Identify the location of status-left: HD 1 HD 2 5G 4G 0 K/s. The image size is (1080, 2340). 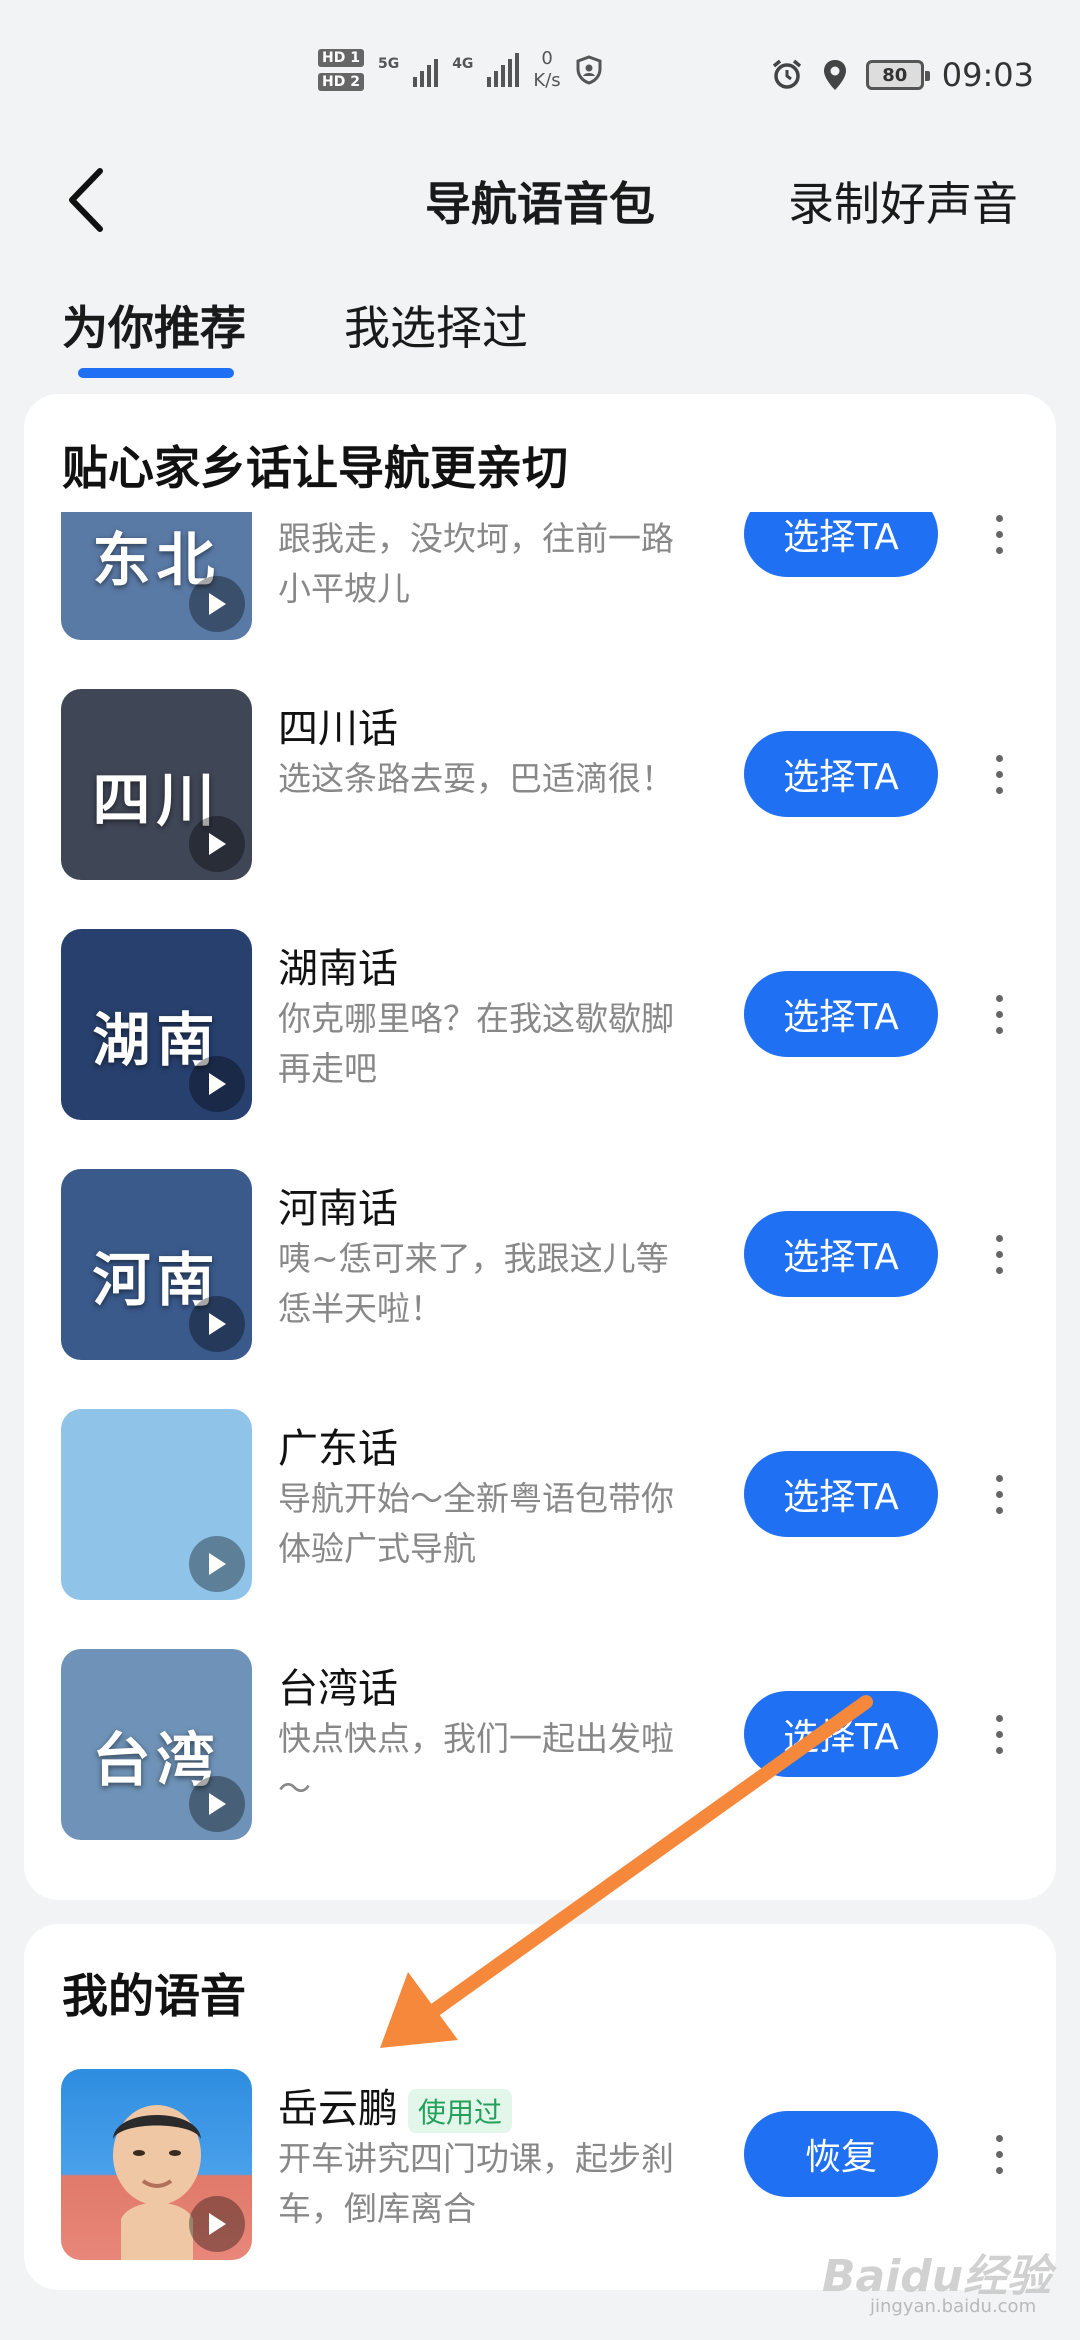
(460, 70).